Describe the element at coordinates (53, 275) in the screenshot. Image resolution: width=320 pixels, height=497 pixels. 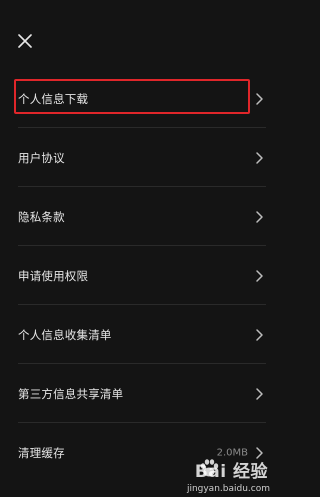
I see `menu-item-label: 申请使用权限` at that location.